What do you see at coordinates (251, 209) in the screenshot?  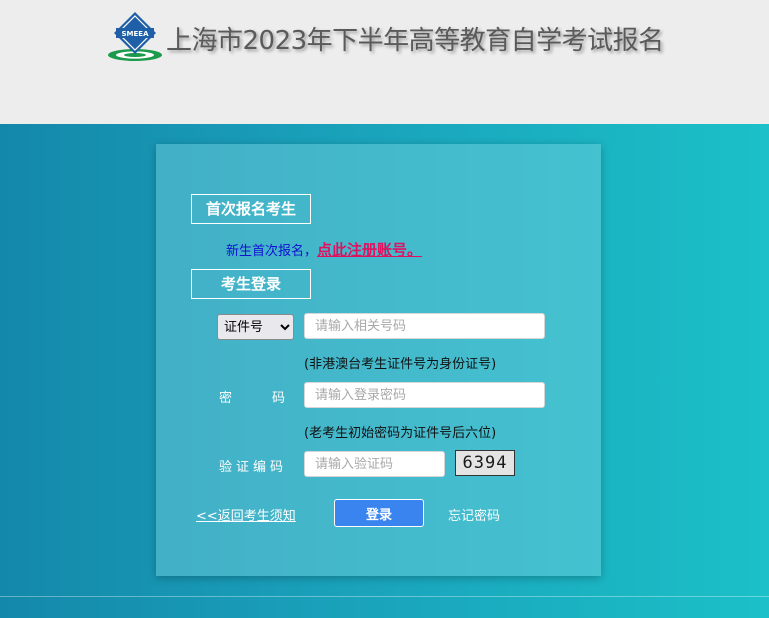 I see `first-time-section-title: 首次报名考生` at bounding box center [251, 209].